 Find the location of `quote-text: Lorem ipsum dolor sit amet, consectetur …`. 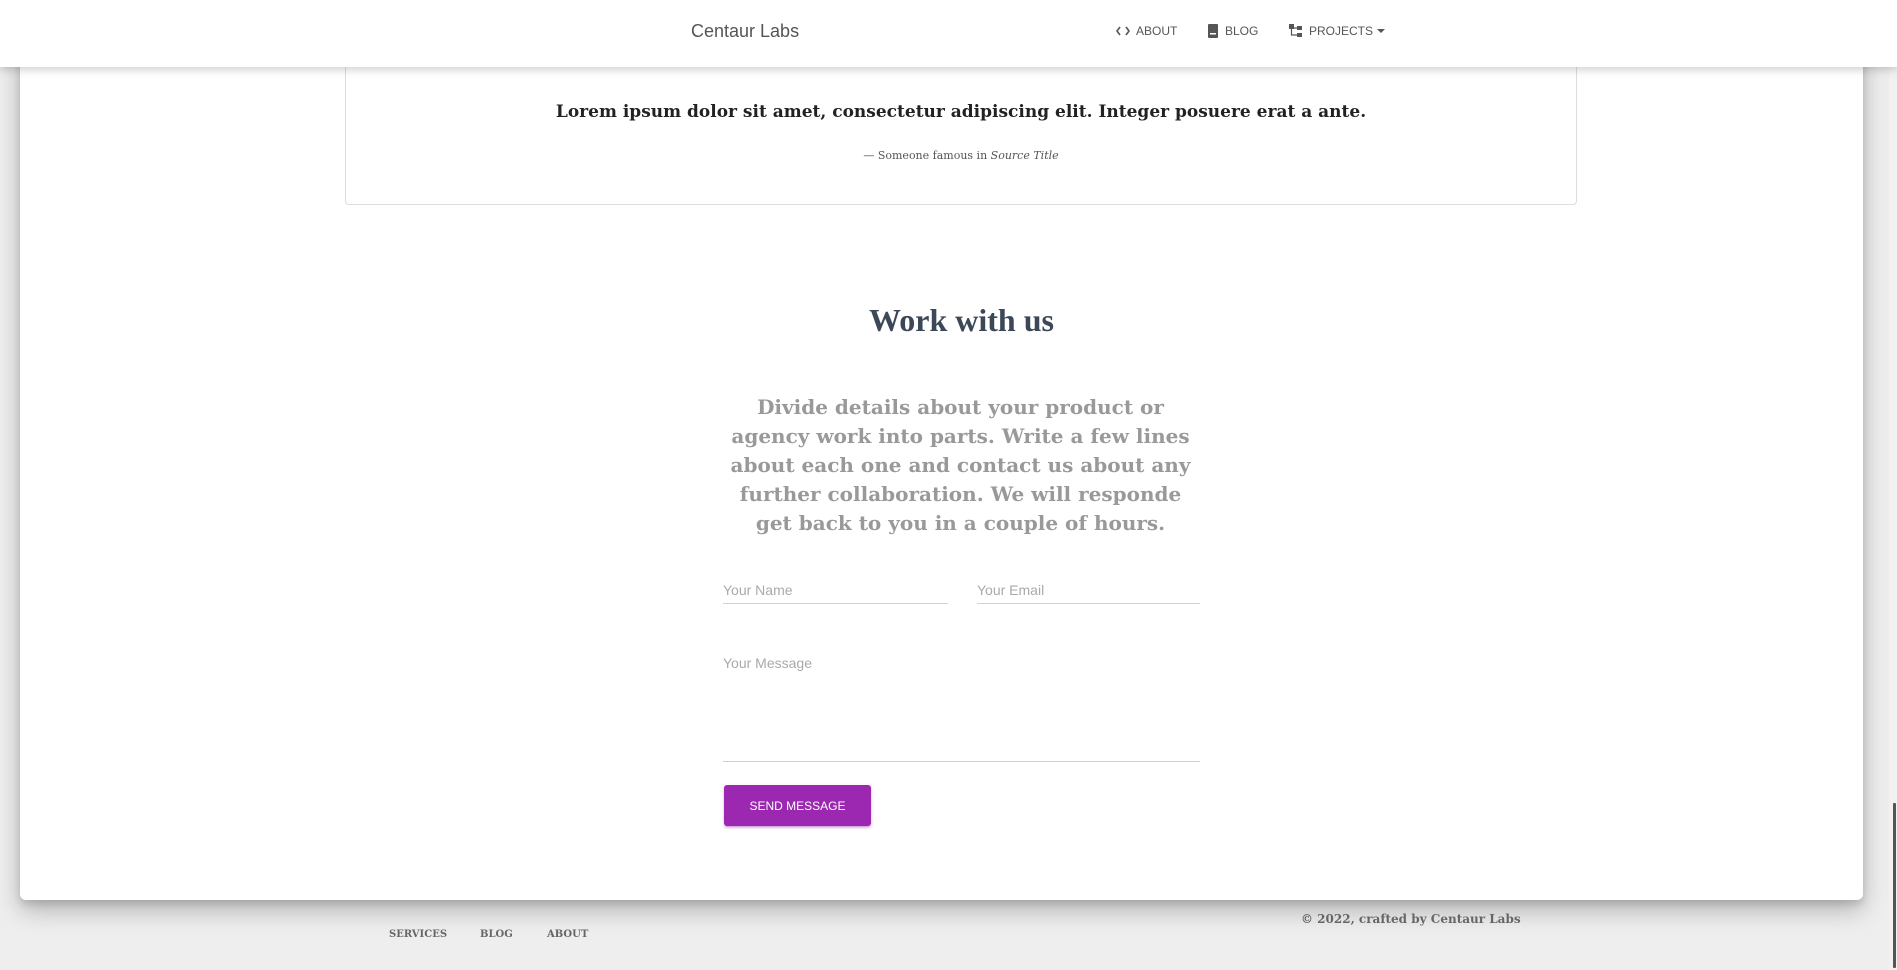

quote-text: Lorem ipsum dolor sit amet, consectetur … is located at coordinates (961, 112).